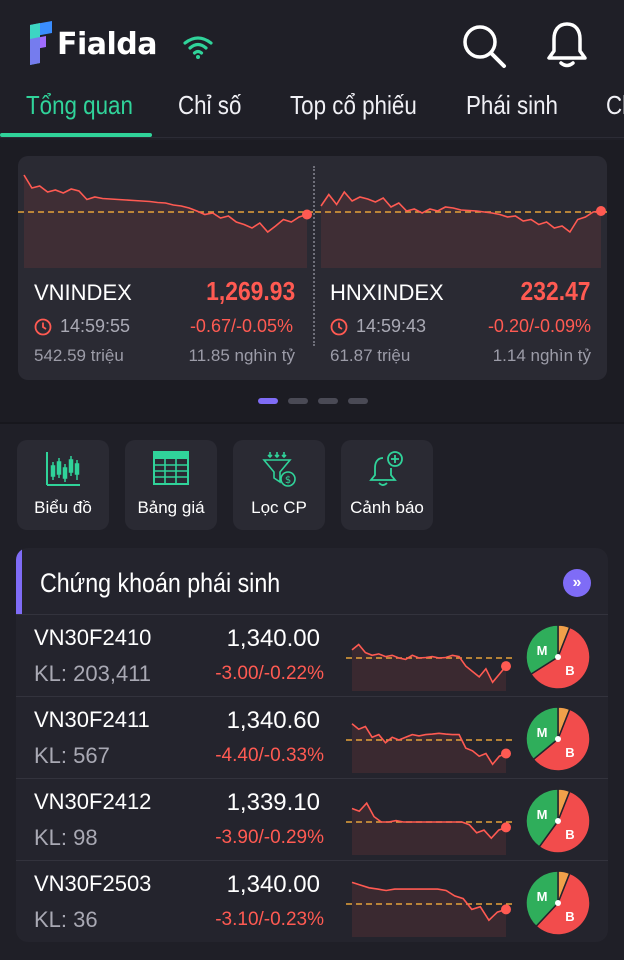 The width and height of the screenshot is (624, 960). Describe the element at coordinates (171, 507) in the screenshot. I see `quick-action-label: Bảng giá` at that location.